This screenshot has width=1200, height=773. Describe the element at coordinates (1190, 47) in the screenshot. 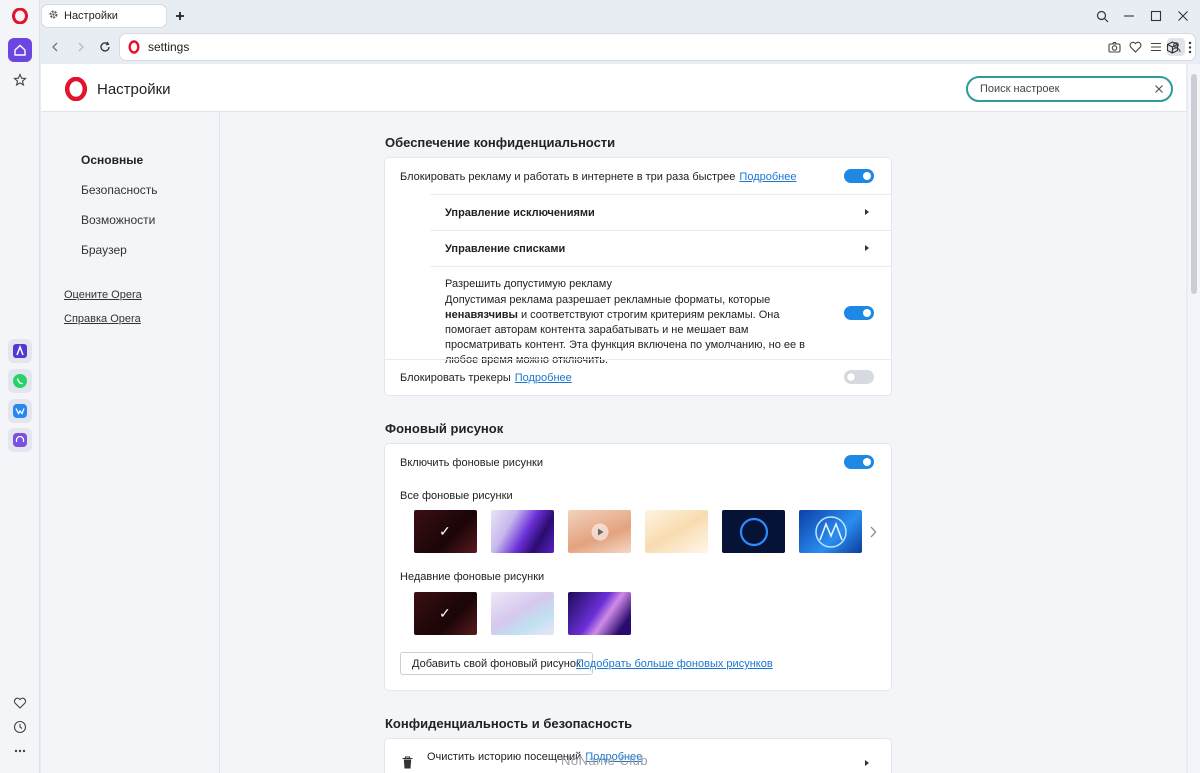

I see `menu-more-icon` at that location.